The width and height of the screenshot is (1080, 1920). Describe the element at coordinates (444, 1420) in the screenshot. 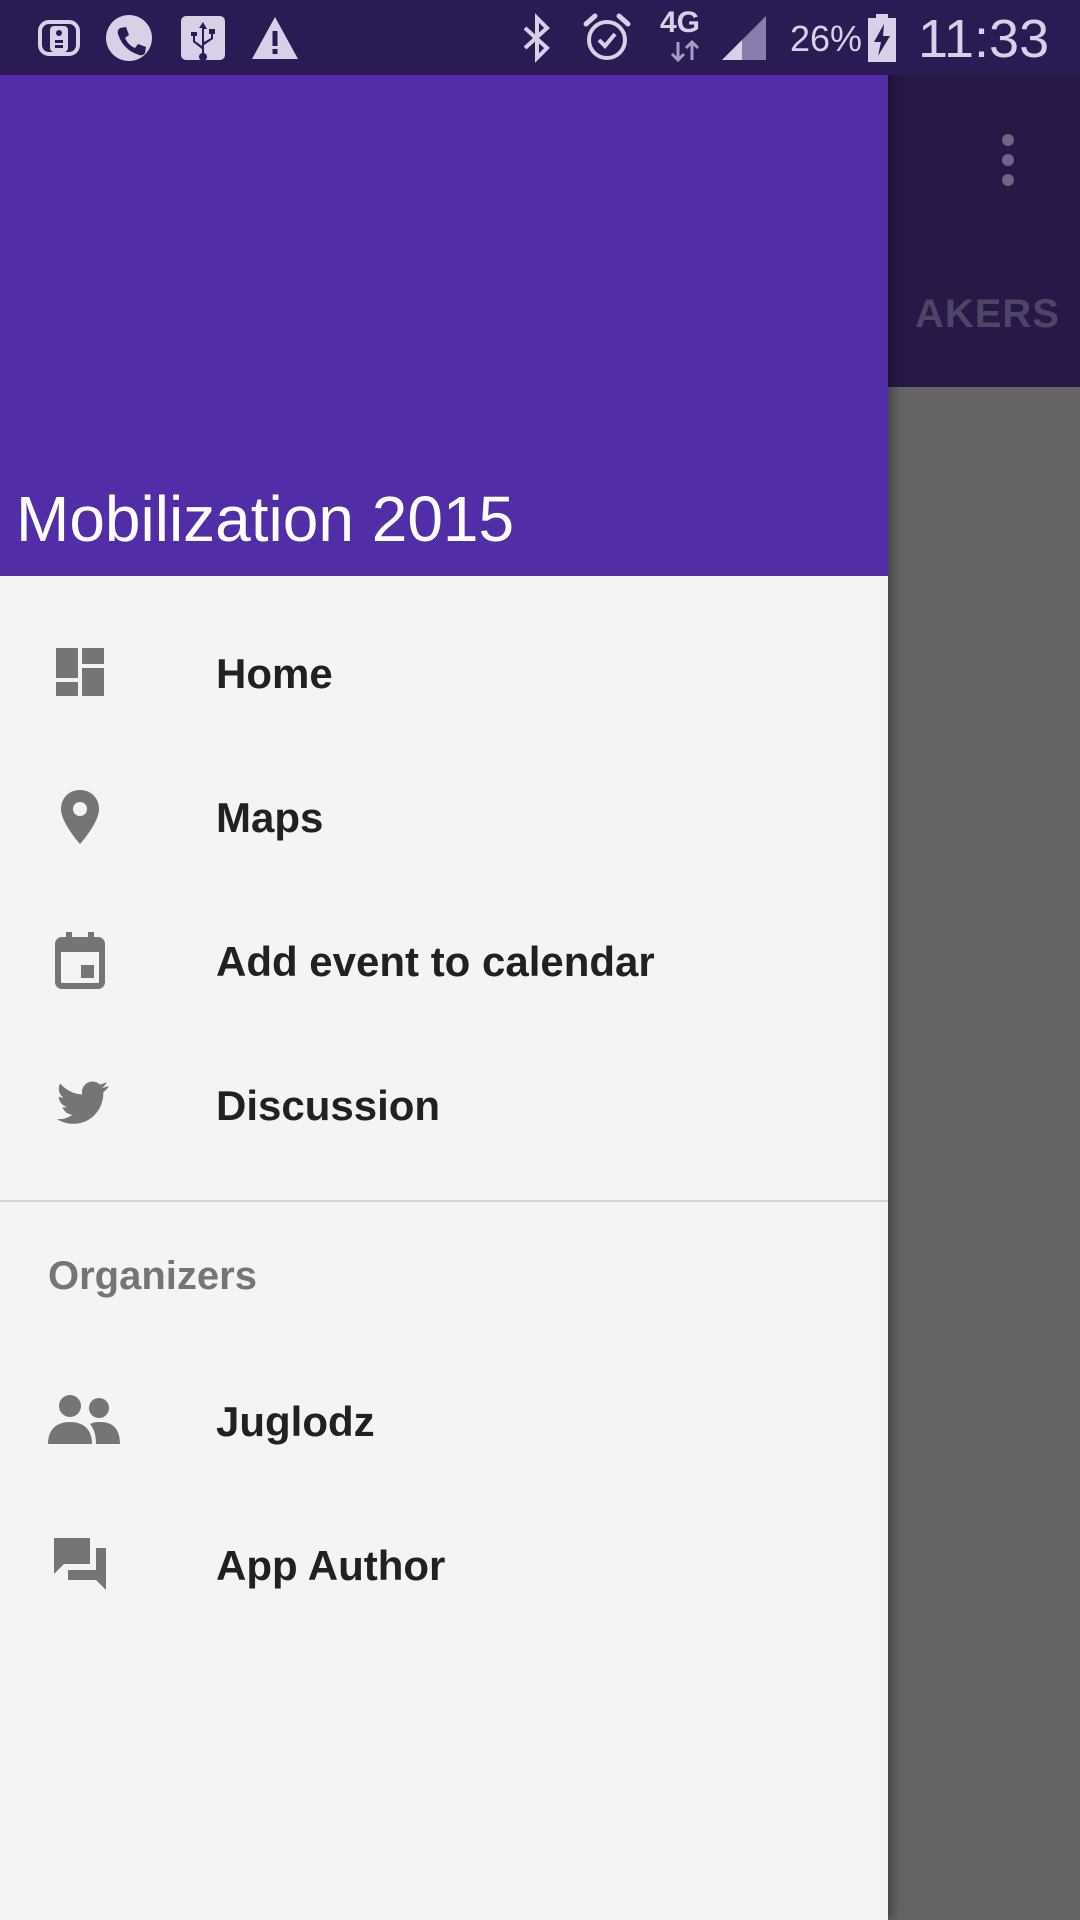

I see `nav-item-juglodz: Juglodz` at that location.